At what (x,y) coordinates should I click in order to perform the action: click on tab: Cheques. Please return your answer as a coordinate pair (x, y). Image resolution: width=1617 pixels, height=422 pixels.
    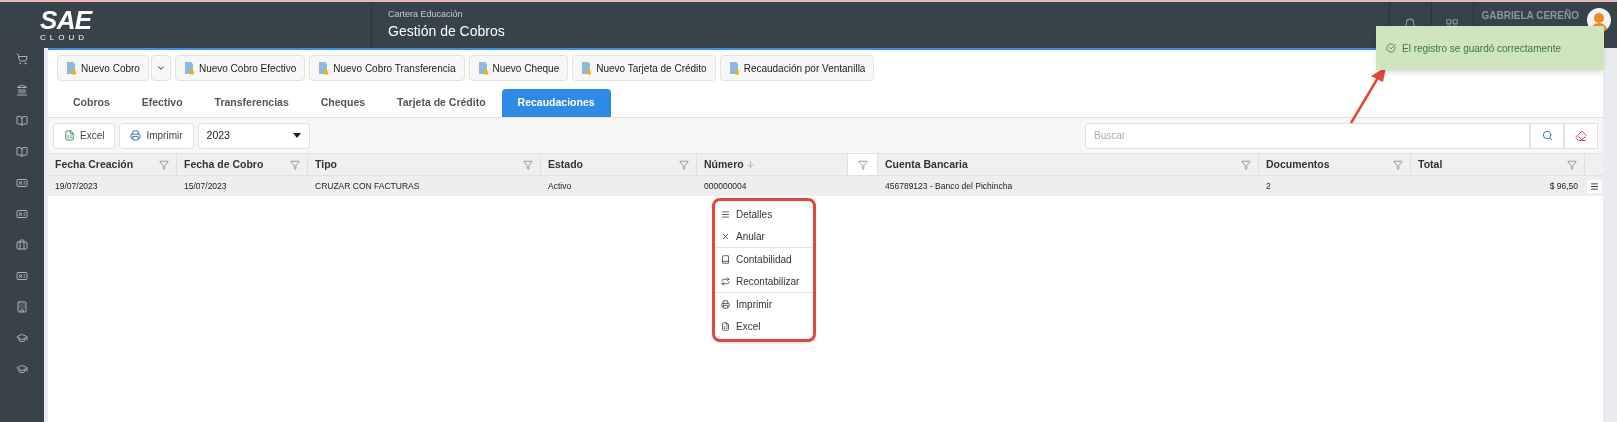
    Looking at the image, I should click on (343, 103).